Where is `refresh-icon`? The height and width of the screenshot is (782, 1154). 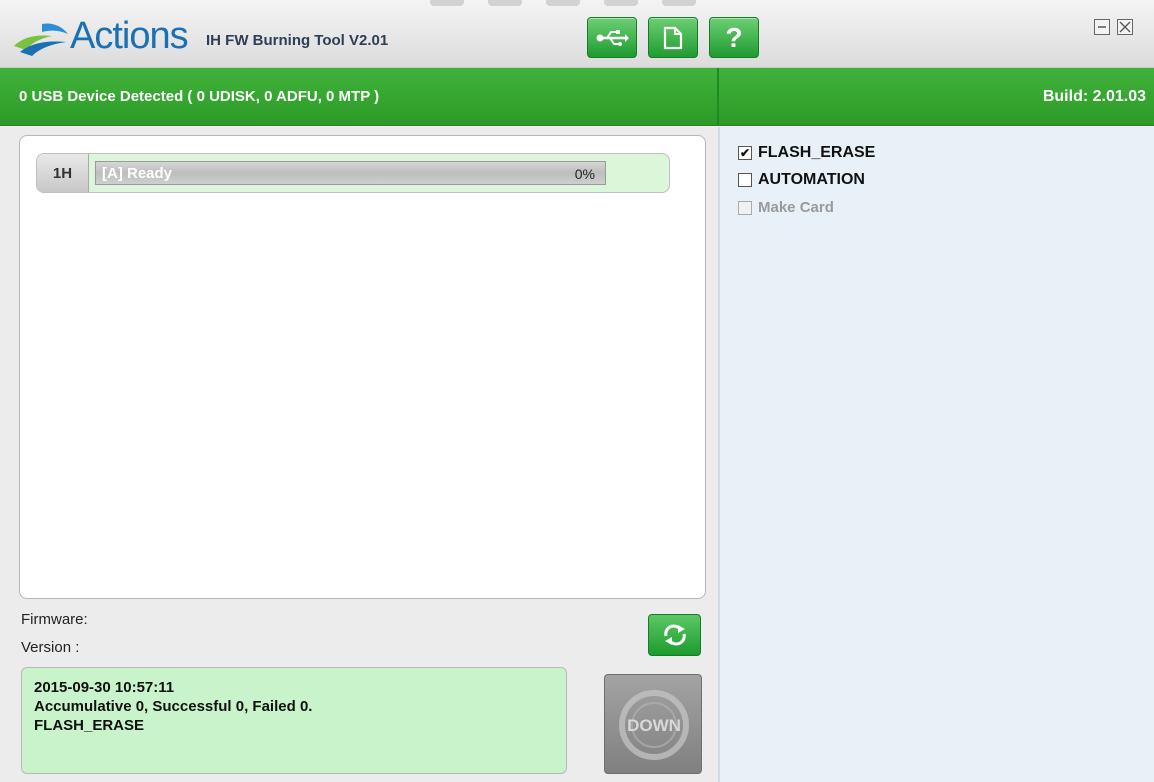 refresh-icon is located at coordinates (674, 635).